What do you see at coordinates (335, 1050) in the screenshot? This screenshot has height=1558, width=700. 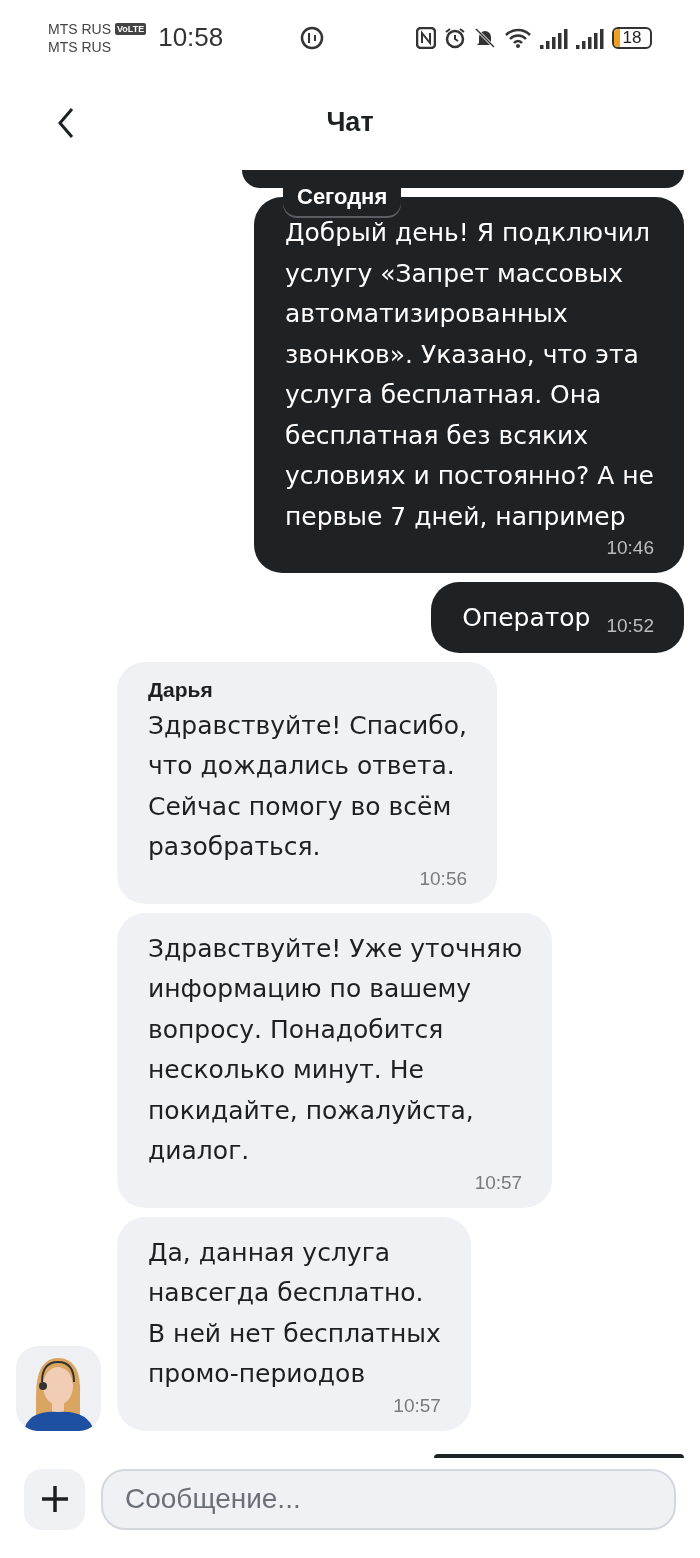 I see `message-text: Здравствуйте! Уже уточняю информацию по вашему вопросу. Понадобится несколько минут. Не покидайте, пожалуйста, диалог.` at bounding box center [335, 1050].